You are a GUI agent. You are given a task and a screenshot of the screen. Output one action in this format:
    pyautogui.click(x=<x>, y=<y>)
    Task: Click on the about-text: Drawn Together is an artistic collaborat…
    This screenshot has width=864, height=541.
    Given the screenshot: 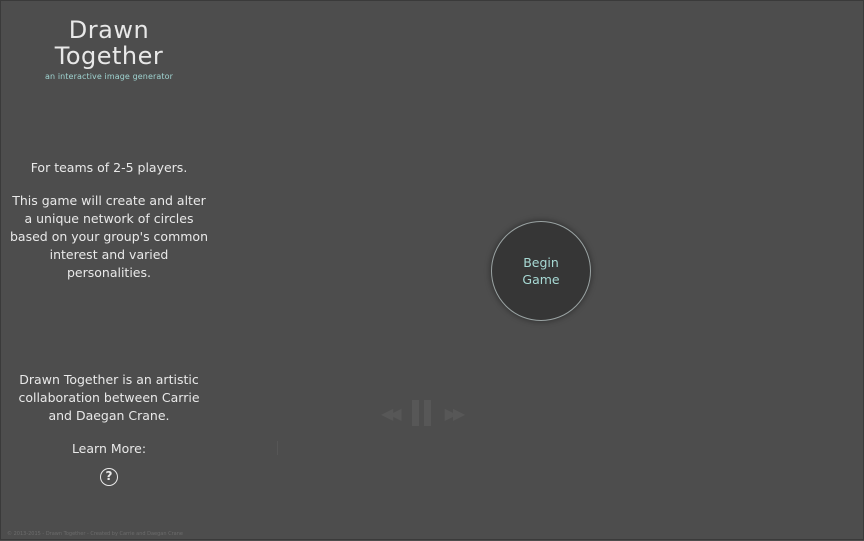 What is the action you would take?
    pyautogui.click(x=109, y=397)
    